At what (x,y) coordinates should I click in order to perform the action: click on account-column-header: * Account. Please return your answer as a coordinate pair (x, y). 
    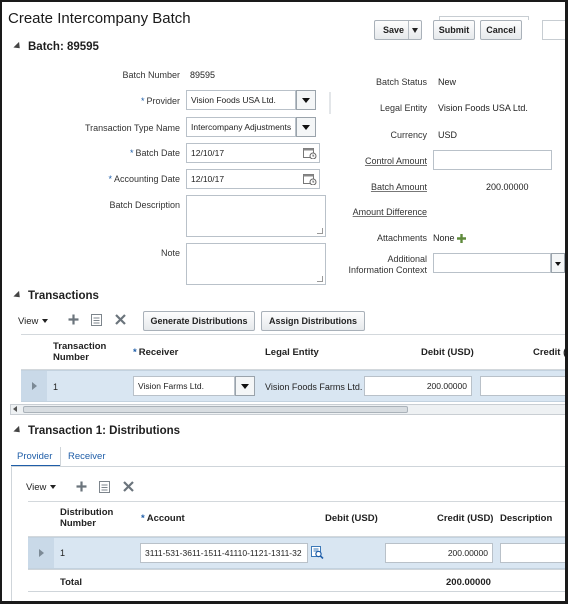
    Looking at the image, I should click on (163, 518).